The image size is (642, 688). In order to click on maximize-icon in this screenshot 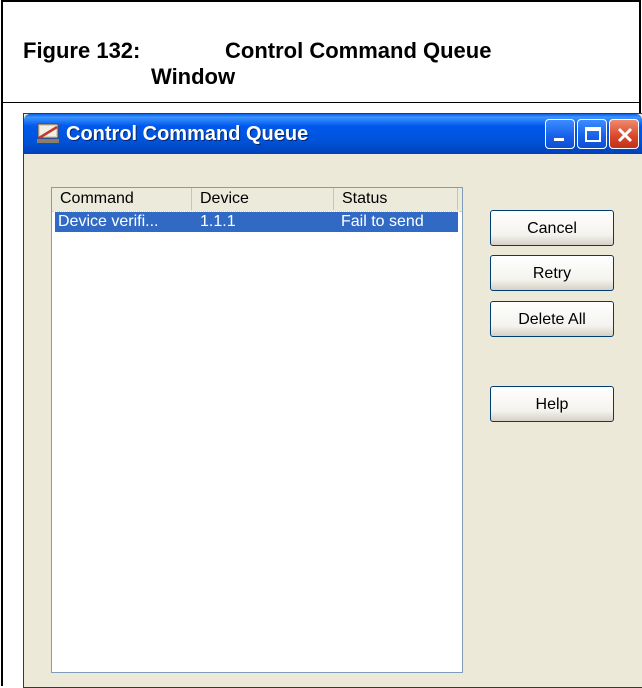, I will do `click(593, 134)`.